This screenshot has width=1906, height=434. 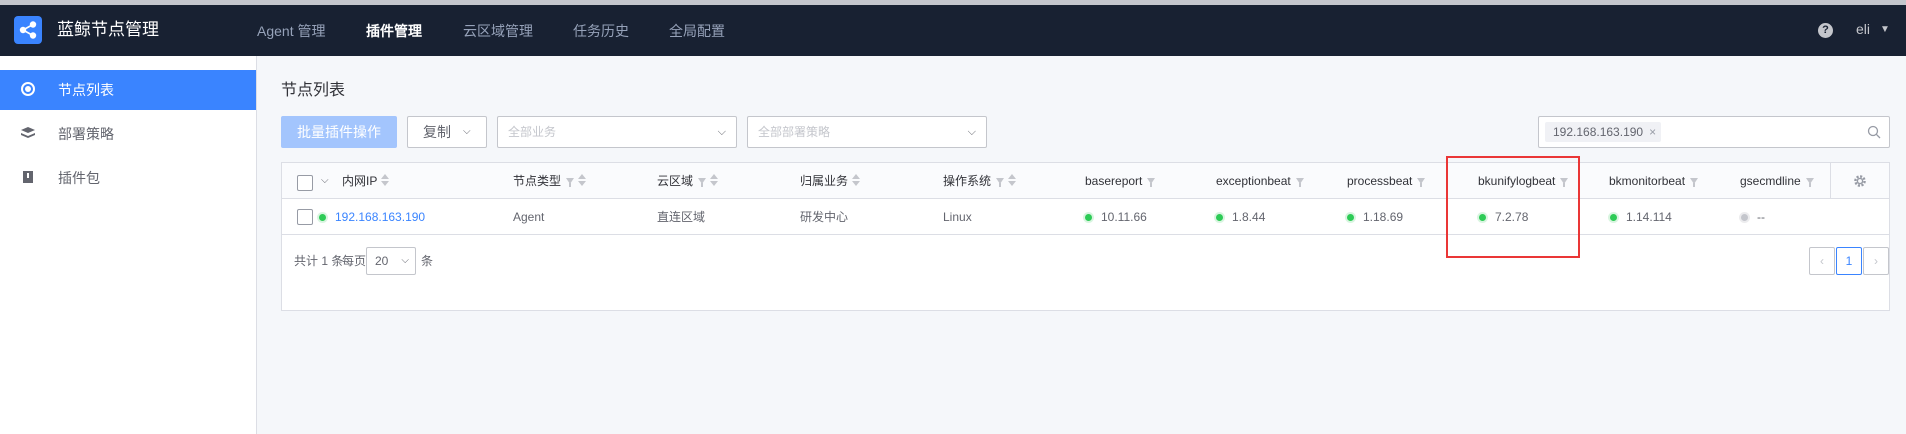 I want to click on total-count: 共计 1 条, so click(x=319, y=261).